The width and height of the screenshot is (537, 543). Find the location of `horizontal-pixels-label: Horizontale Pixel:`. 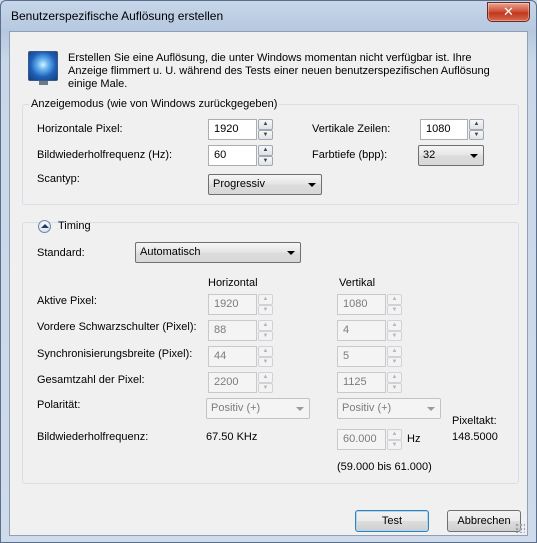

horizontal-pixels-label: Horizontale Pixel: is located at coordinates (80, 129).